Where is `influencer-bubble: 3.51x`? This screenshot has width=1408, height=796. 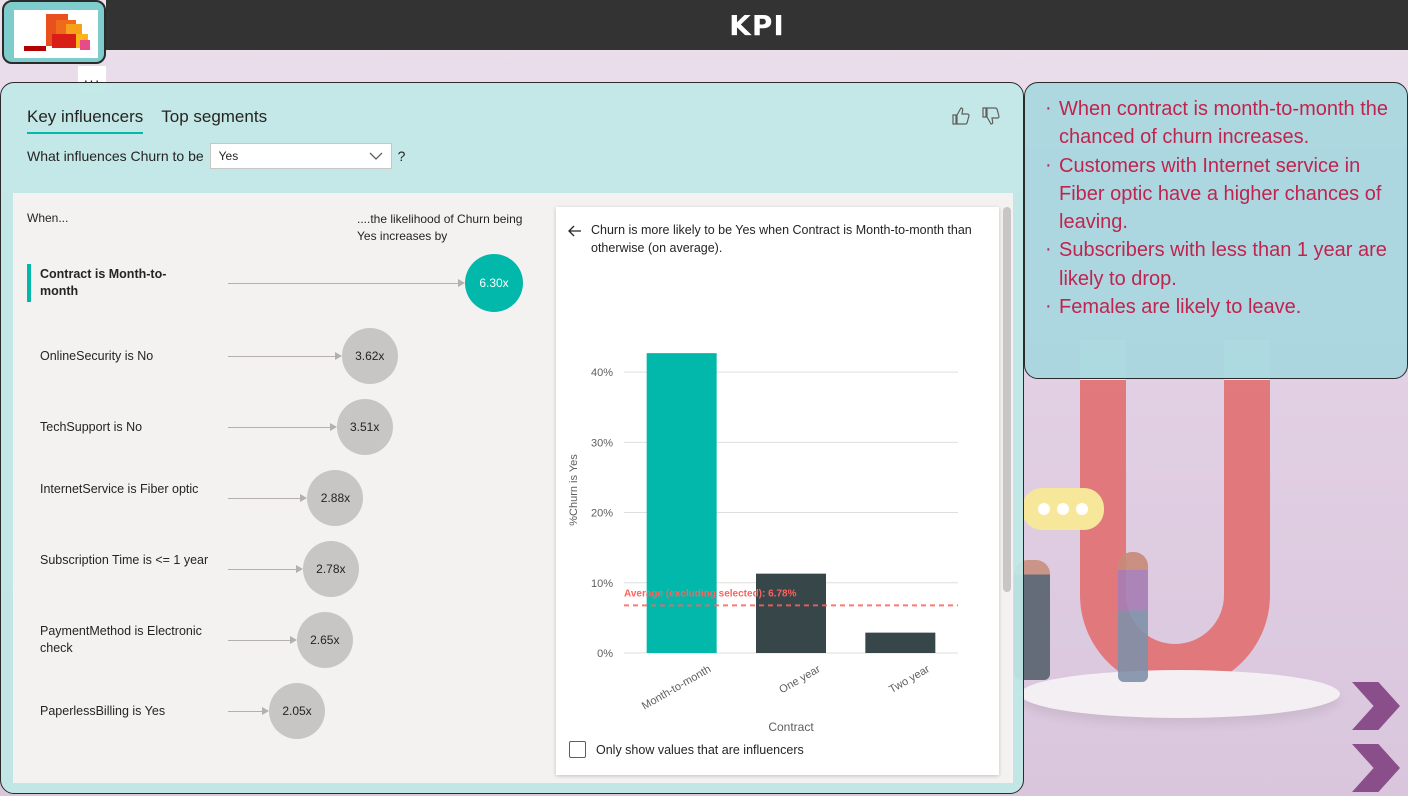 influencer-bubble: 3.51x is located at coordinates (364, 427).